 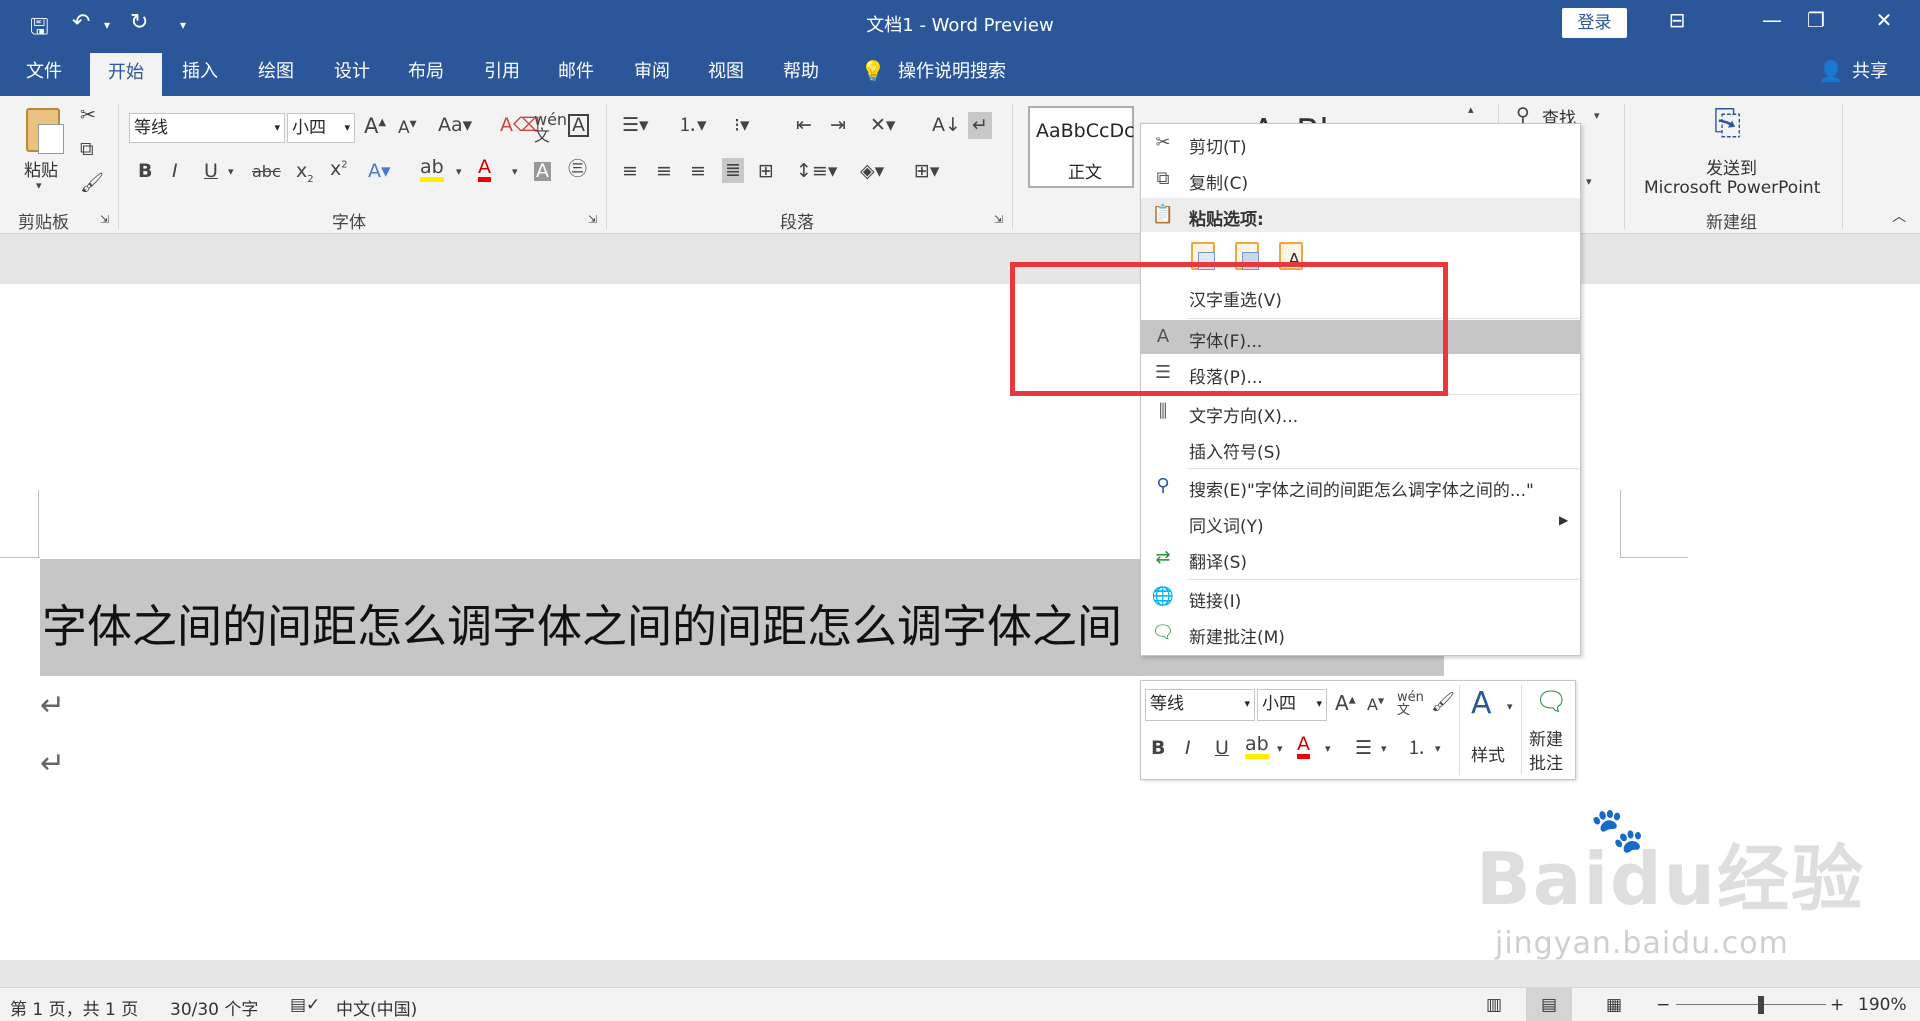 I want to click on print-layout-icon: ▤, so click(x=1549, y=1004).